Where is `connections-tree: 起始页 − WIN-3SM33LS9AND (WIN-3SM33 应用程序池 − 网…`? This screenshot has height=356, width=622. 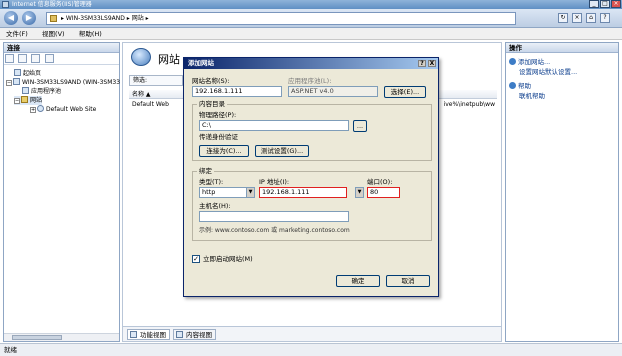
connections-tree: 起始页 − WIN-3SM33LS9AND (WIN-3SM33 应用程序池 − 网… is located at coordinates (62, 195).